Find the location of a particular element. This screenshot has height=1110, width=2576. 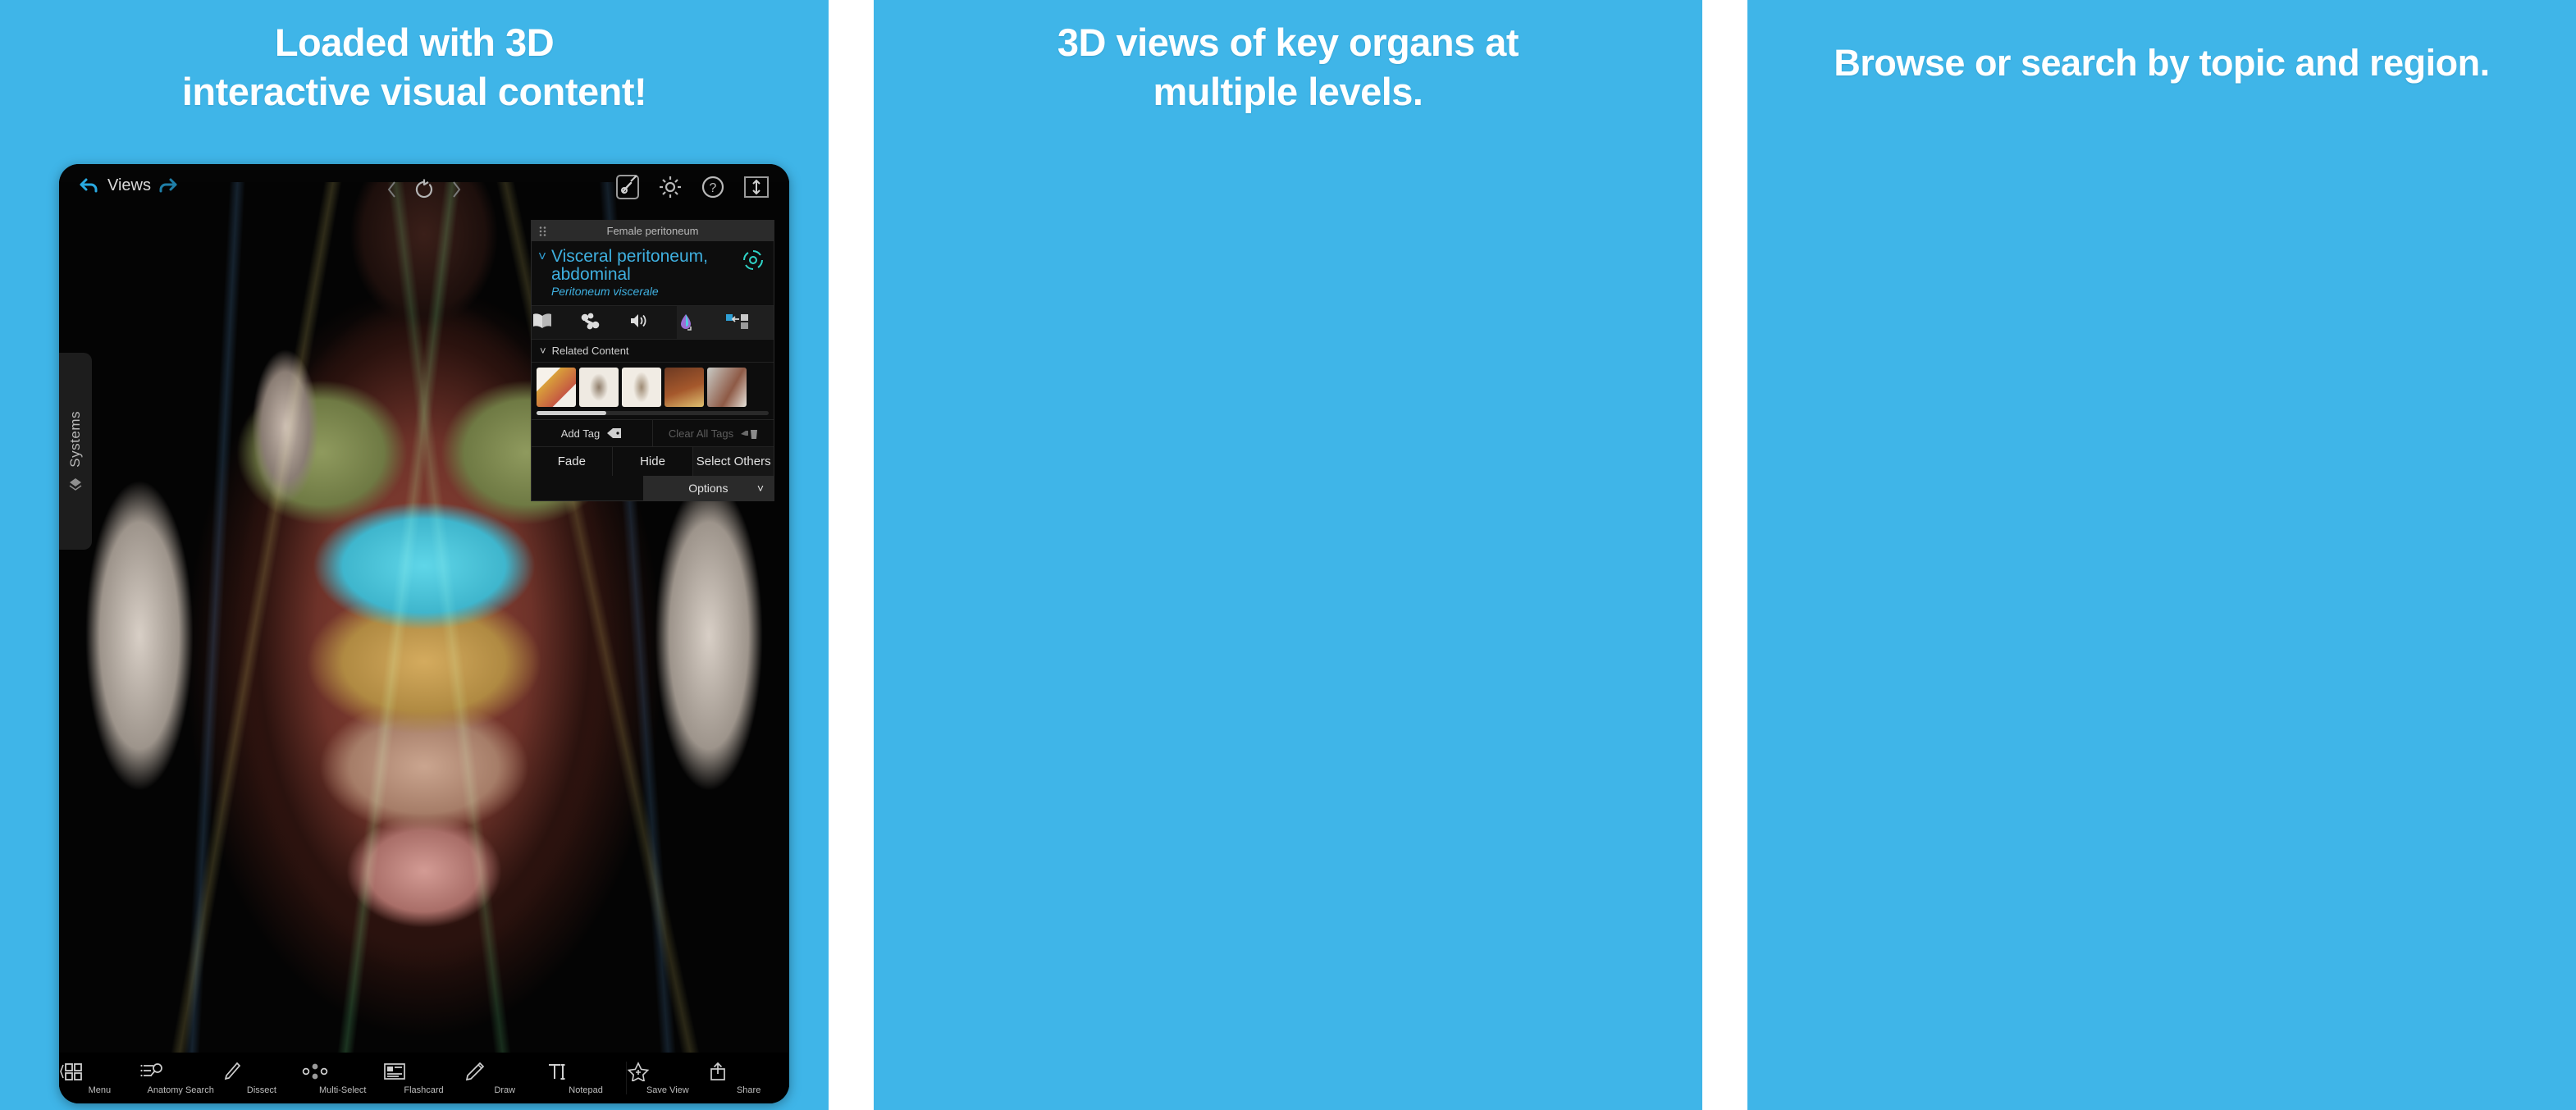

rotation-nav is located at coordinates (424, 189).